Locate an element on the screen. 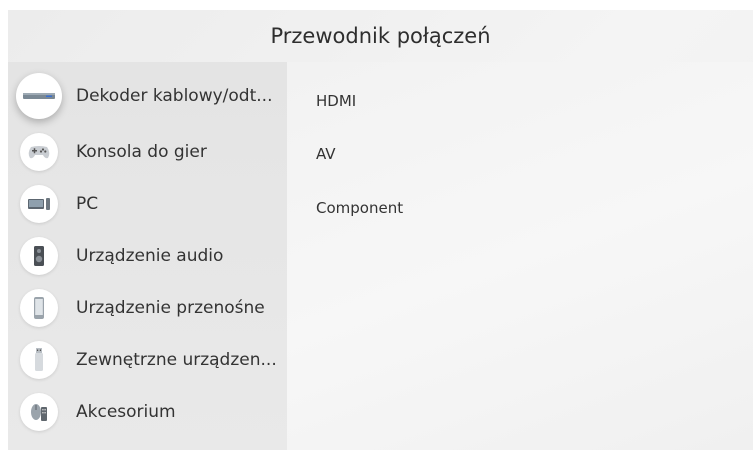 The width and height of the screenshot is (753, 450). pc-icon is located at coordinates (39, 204).